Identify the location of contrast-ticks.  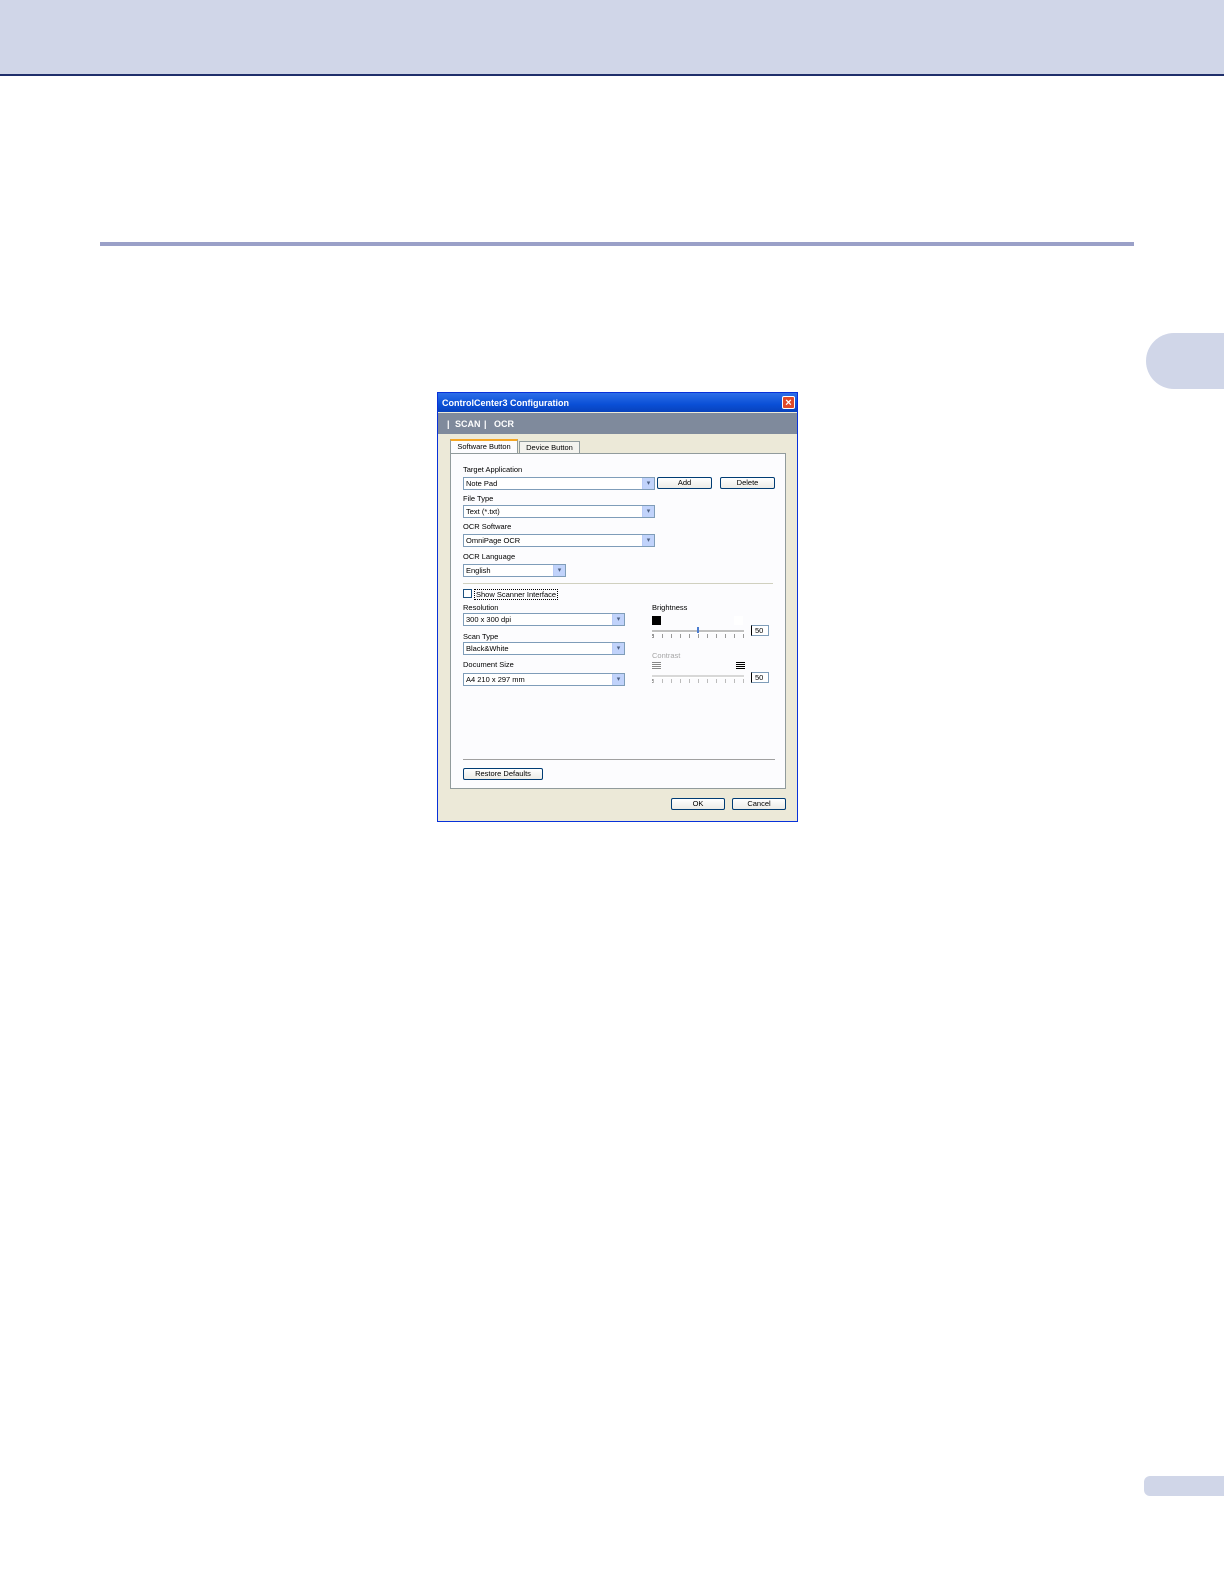
(698, 681).